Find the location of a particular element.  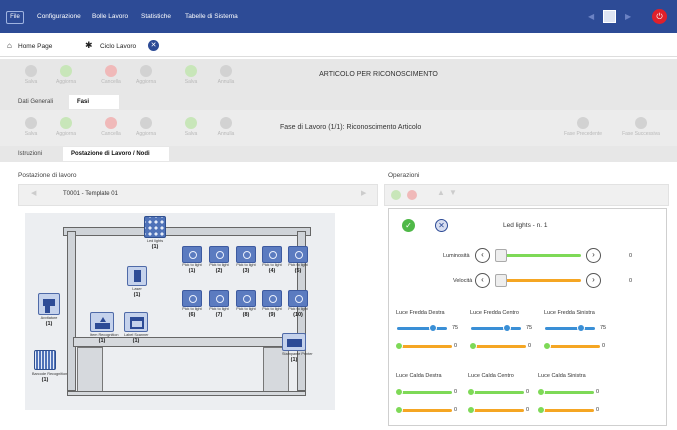

back-arrow-icon: ◀ is located at coordinates (591, 16).